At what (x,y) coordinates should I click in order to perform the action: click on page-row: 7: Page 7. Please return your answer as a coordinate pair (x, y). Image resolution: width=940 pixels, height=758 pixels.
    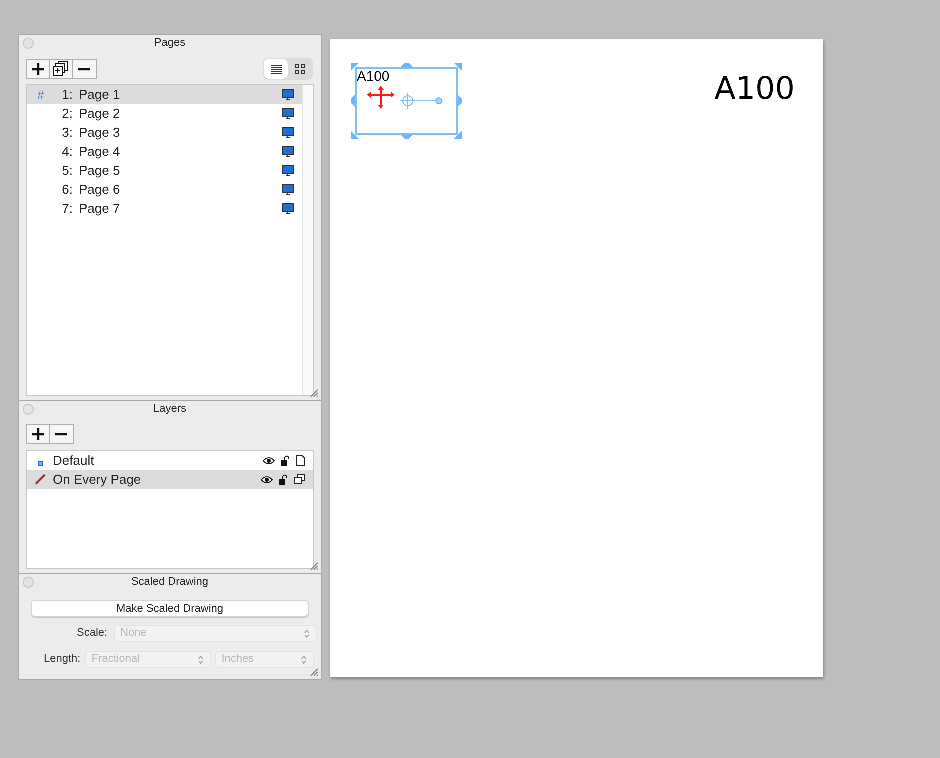
    Looking at the image, I should click on (164, 208).